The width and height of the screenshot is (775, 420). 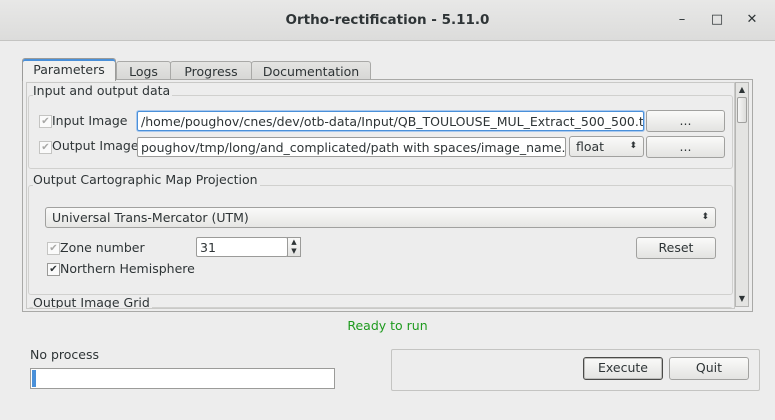 What do you see at coordinates (676, 248) in the screenshot?
I see `reset-button: Reset` at bounding box center [676, 248].